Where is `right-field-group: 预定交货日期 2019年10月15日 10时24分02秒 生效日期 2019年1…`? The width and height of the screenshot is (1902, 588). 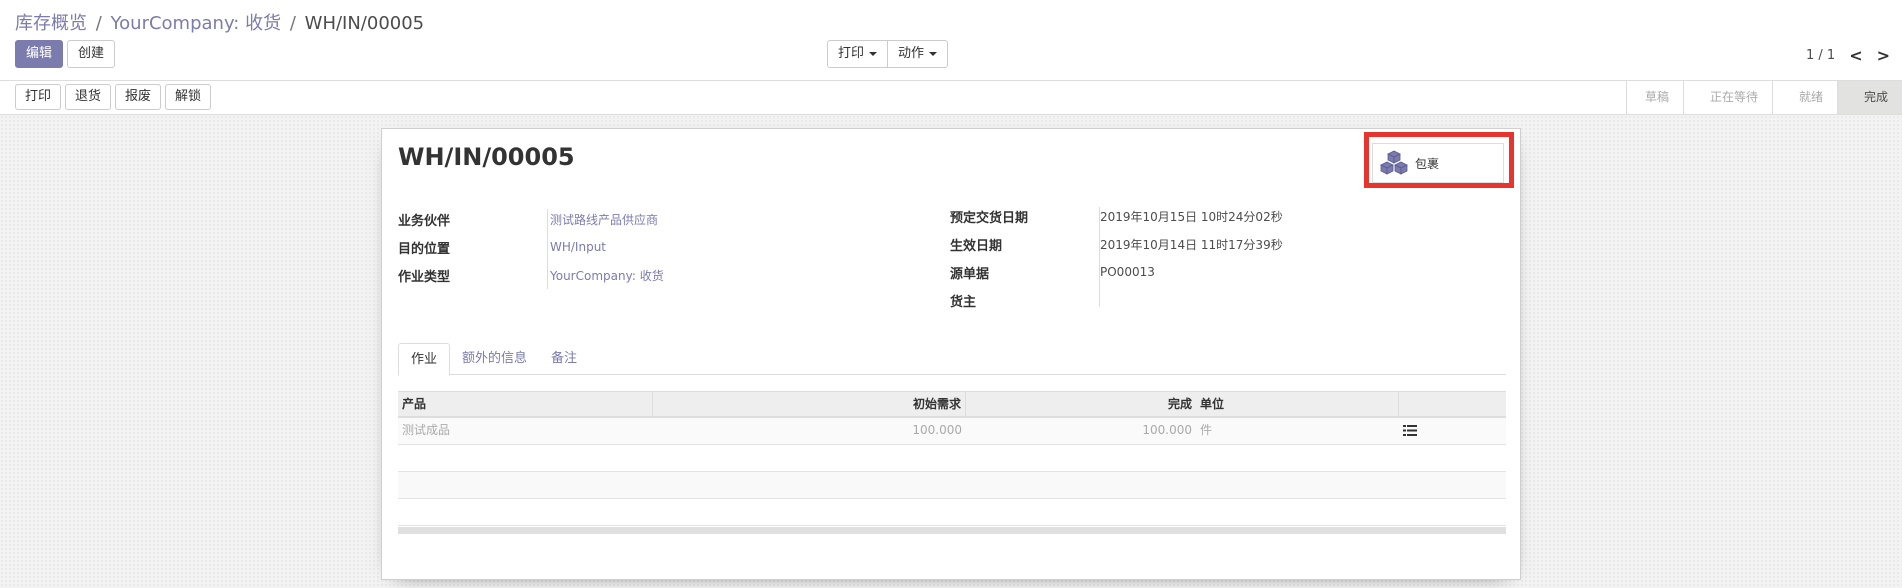
right-field-group: 预定交货日期 2019年10月15日 10时24分02秒 生效日期 2019年1… is located at coordinates (1116, 258).